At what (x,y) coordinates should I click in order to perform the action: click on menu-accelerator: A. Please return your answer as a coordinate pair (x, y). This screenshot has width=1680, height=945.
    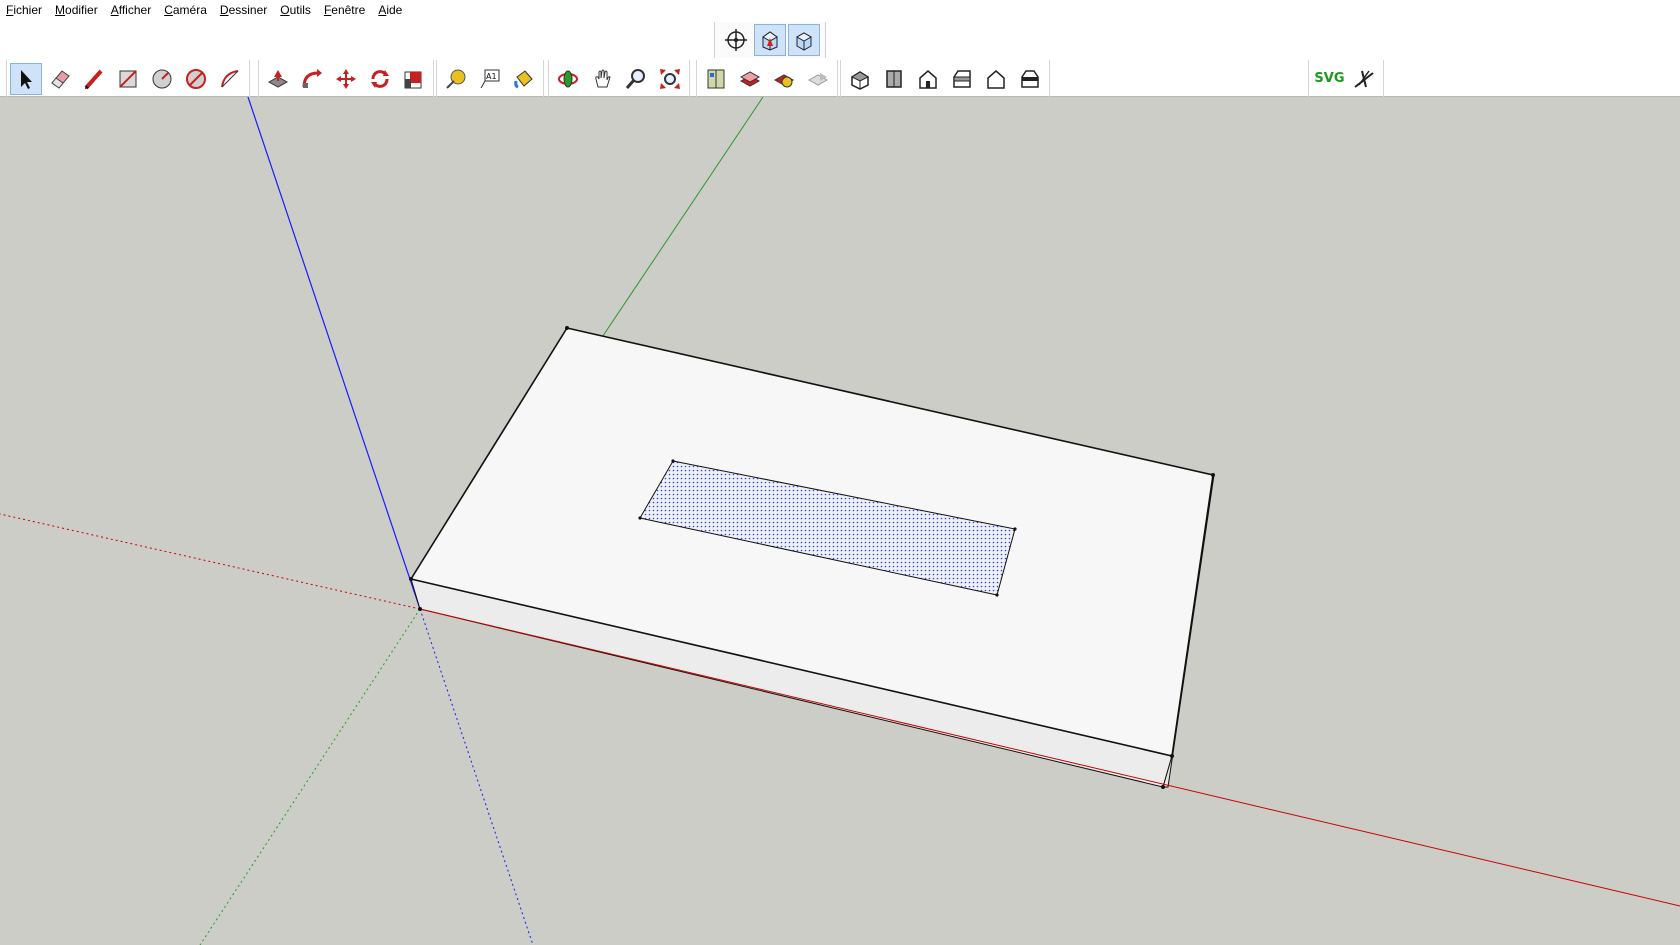
    Looking at the image, I should click on (114, 10).